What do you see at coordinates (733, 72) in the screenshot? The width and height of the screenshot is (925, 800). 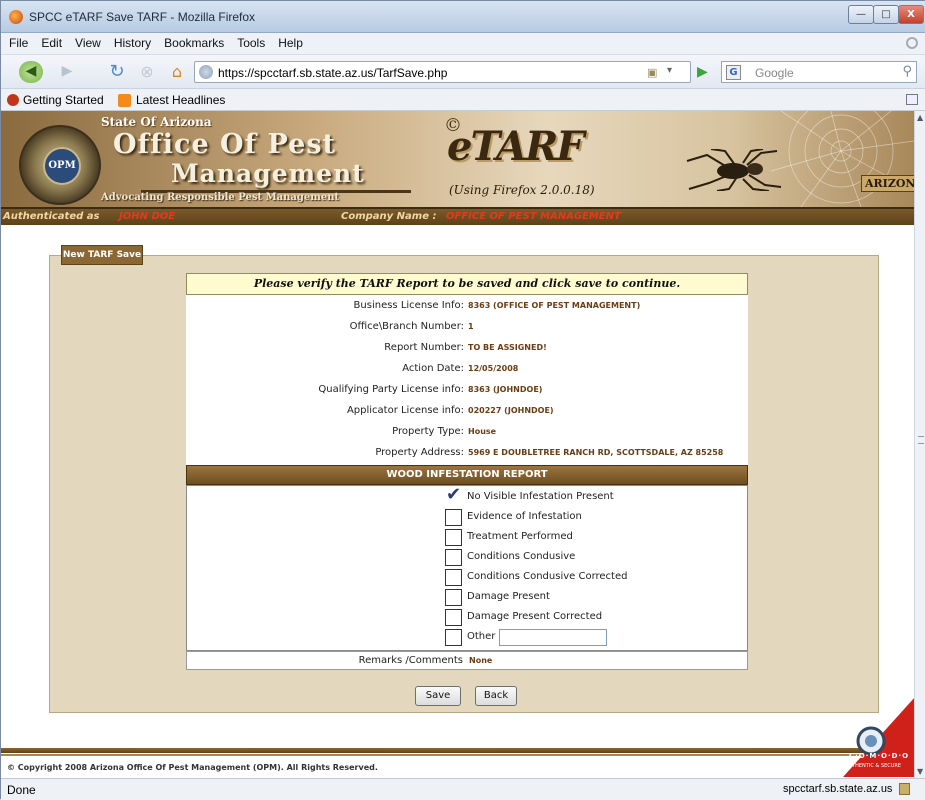 I see `google-icon: G` at bounding box center [733, 72].